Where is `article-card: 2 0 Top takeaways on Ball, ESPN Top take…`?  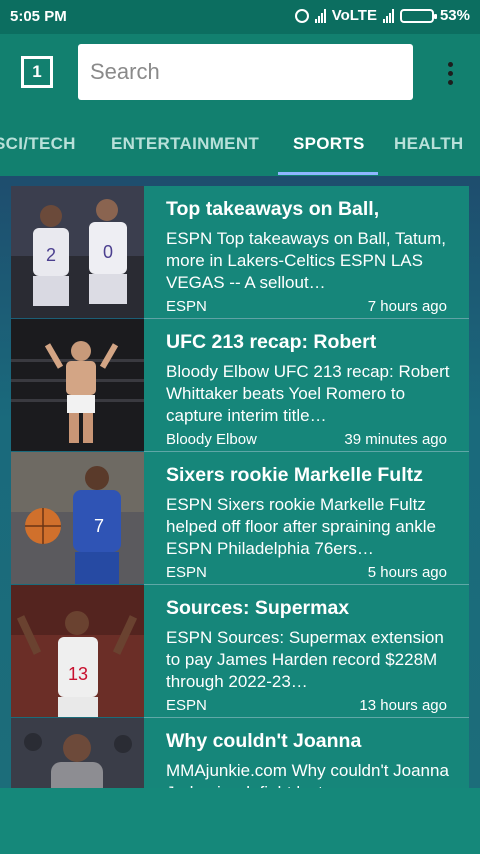 article-card: 2 0 Top takeaways on Ball, ESPN Top take… is located at coordinates (240, 252).